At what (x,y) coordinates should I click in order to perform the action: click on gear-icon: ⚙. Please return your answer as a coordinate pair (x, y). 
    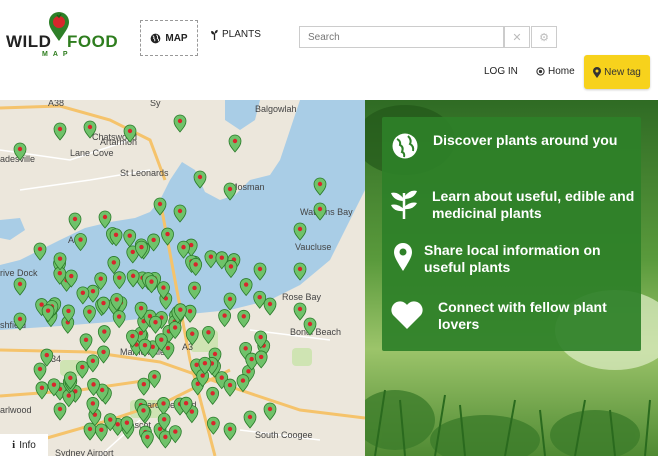
    Looking at the image, I should click on (544, 37).